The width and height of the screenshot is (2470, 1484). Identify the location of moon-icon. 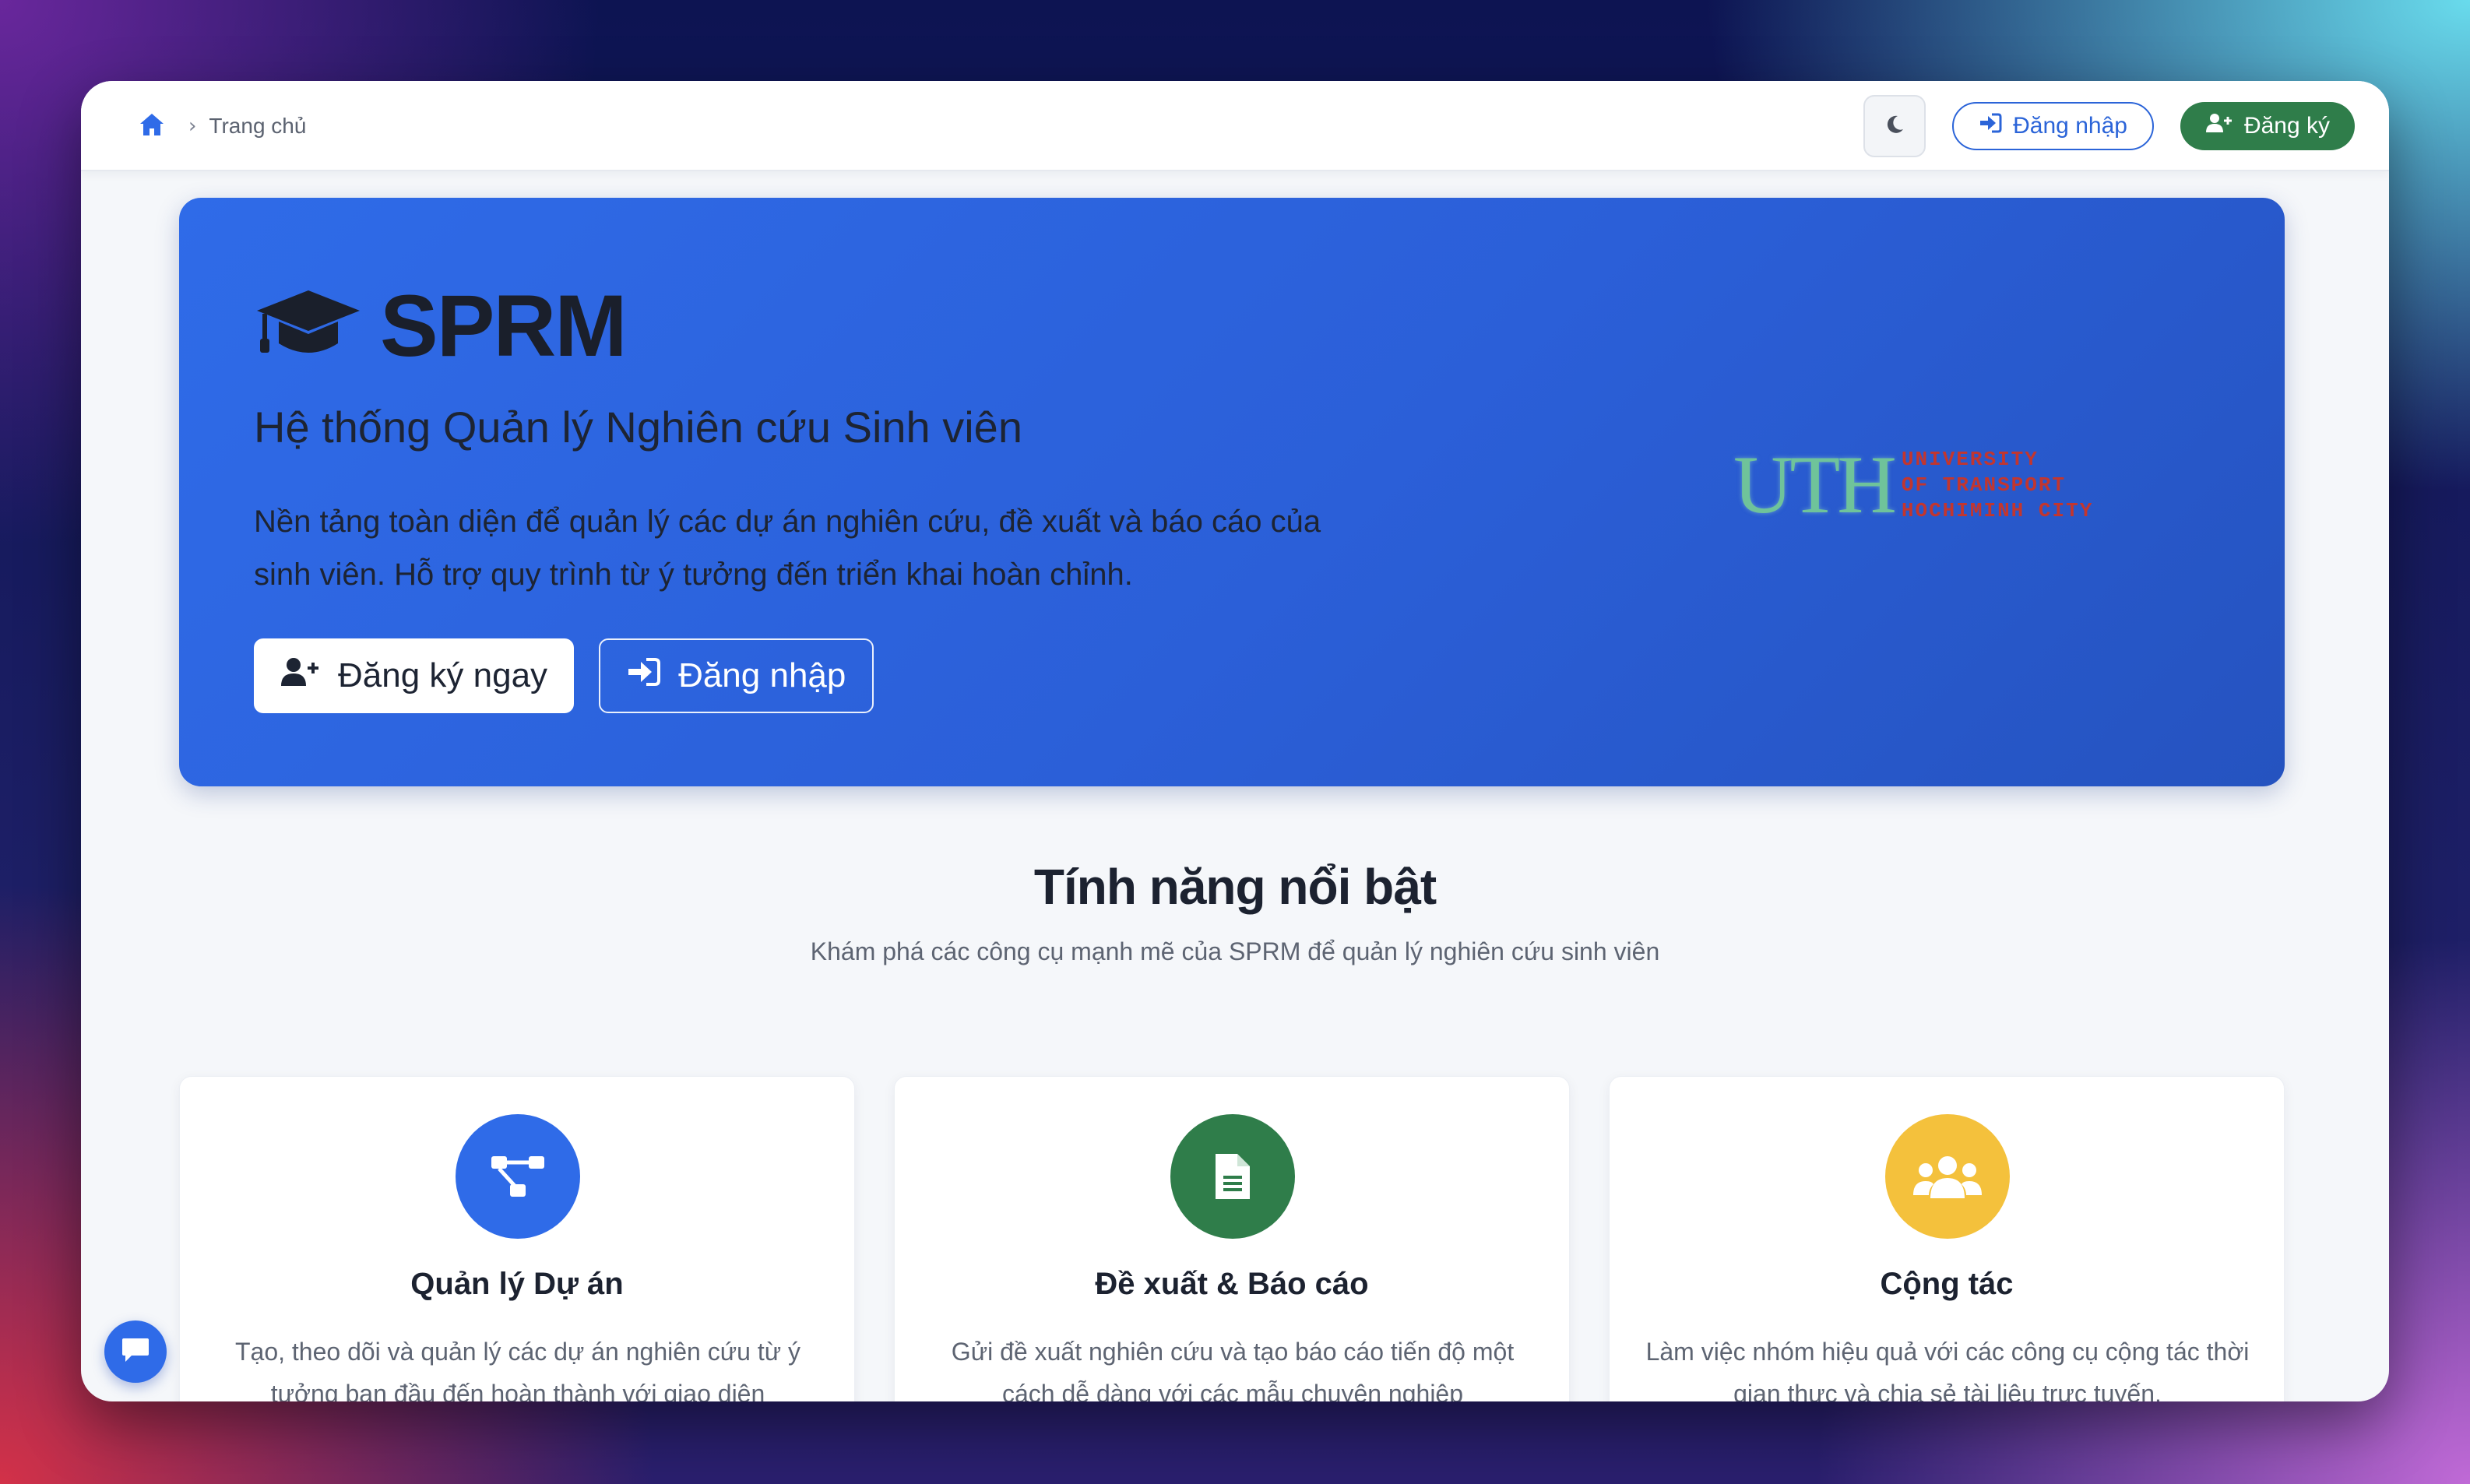
(1894, 127).